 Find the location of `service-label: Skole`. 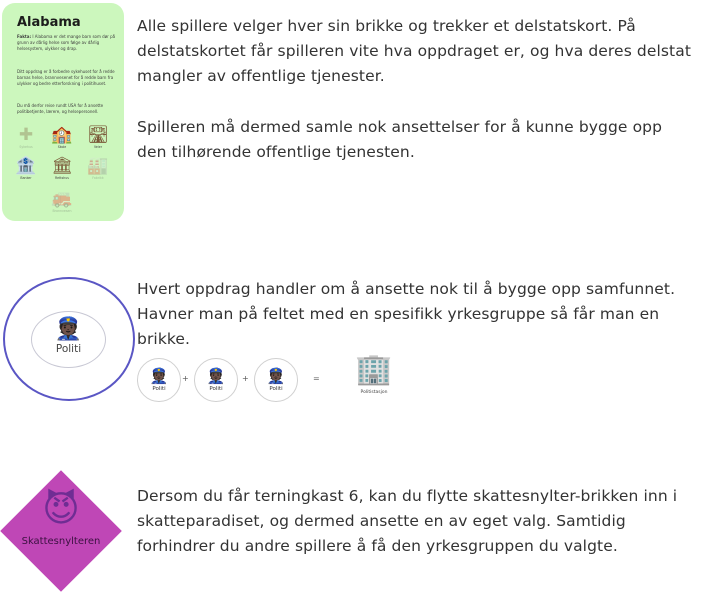

service-label: Skole is located at coordinates (62, 147).